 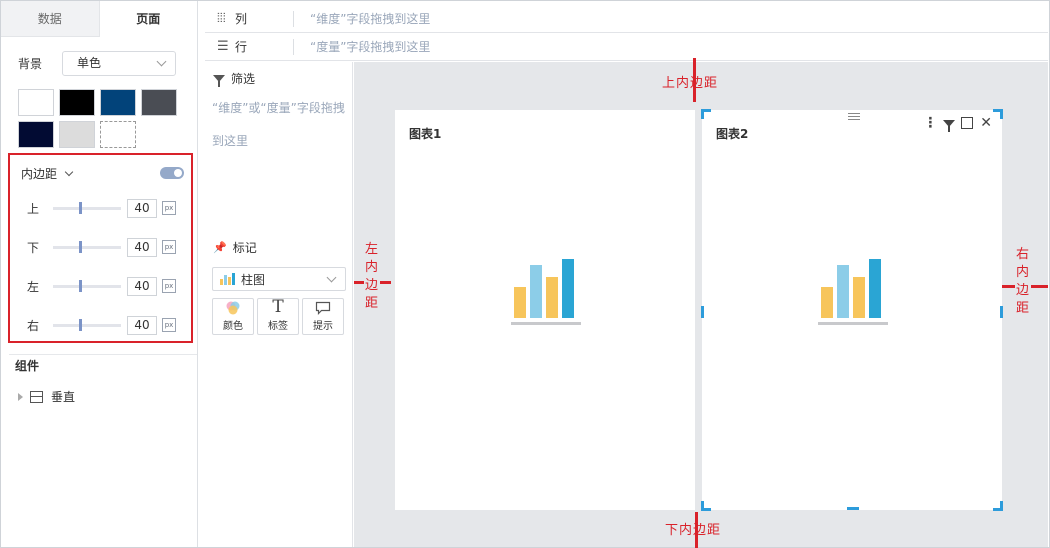 What do you see at coordinates (233, 307) in the screenshot?
I see `color-palette-icon` at bounding box center [233, 307].